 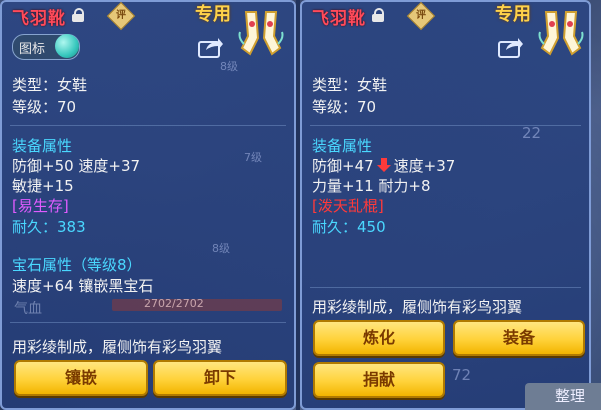 I want to click on bg-grade-2: 8级, so click(x=221, y=248).